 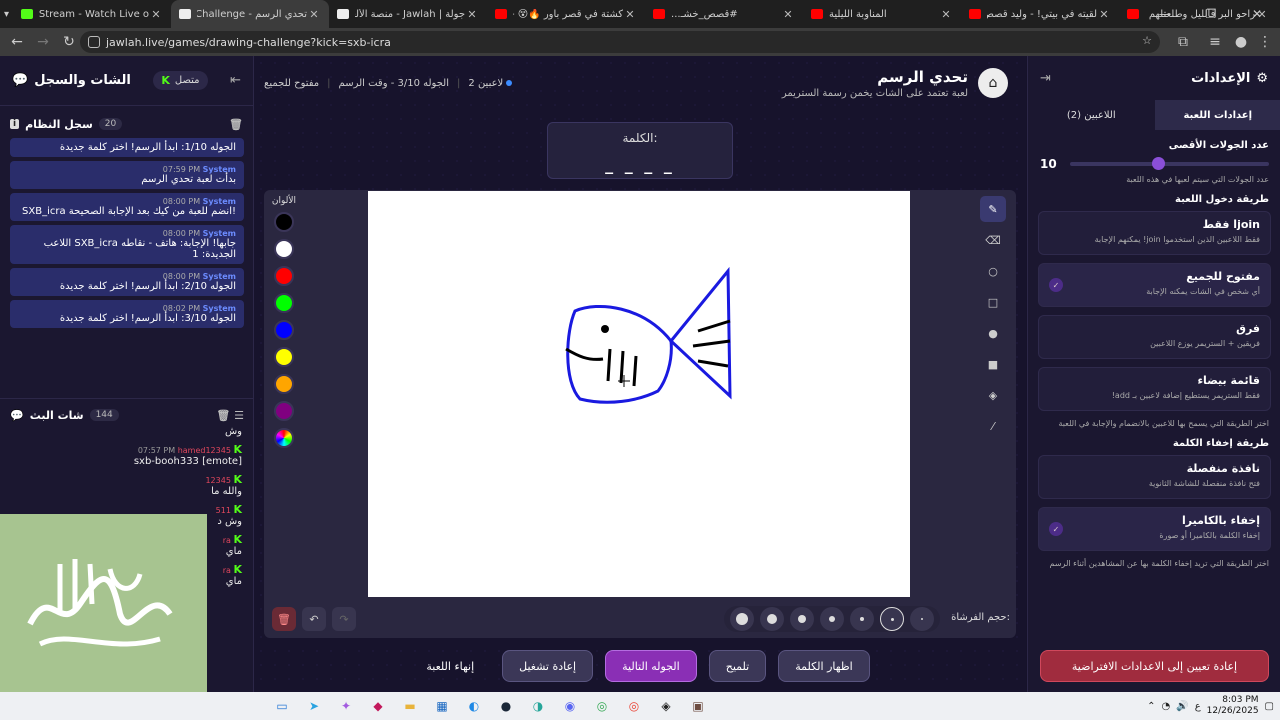 I want to click on reset-defaults-button: إعادة تعيين إلى الاعدادات الافتراضية, so click(x=1154, y=666).